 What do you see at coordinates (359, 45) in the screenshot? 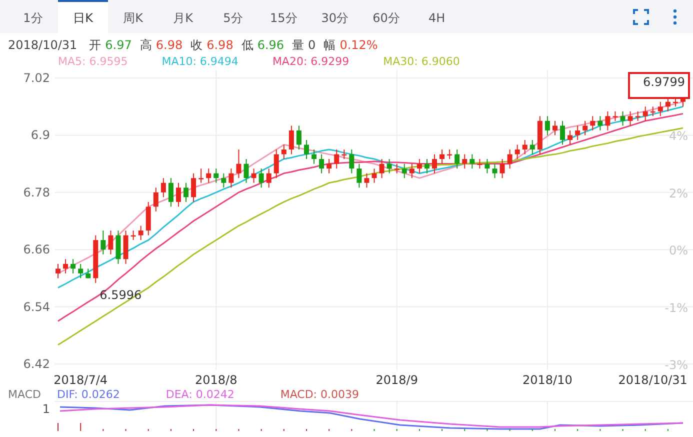
I see `quote-value: 0.12%` at bounding box center [359, 45].